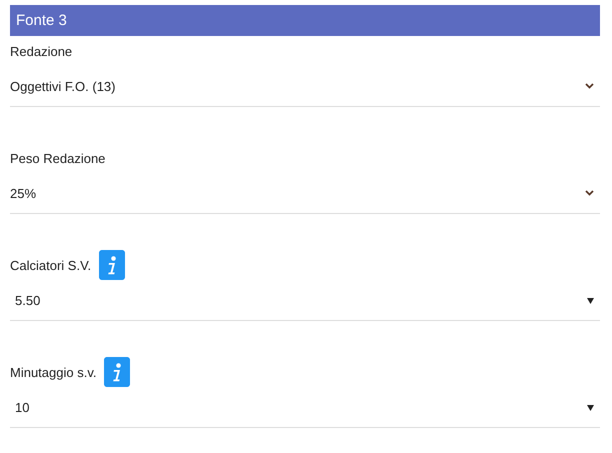  Describe the element at coordinates (58, 158) in the screenshot. I see `field-label: Peso Redazione` at that location.